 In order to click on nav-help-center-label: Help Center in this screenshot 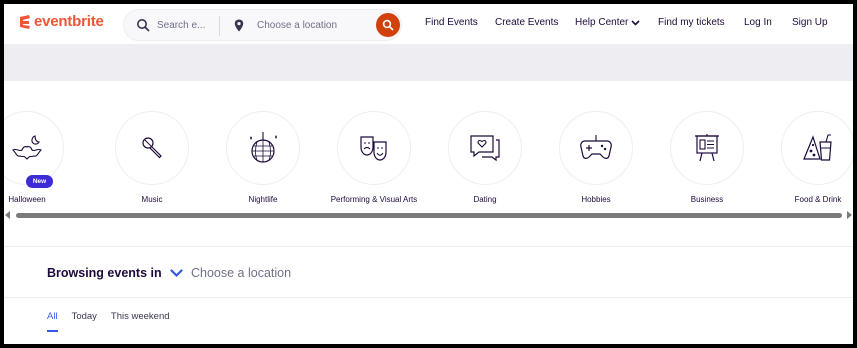, I will do `click(602, 22)`.